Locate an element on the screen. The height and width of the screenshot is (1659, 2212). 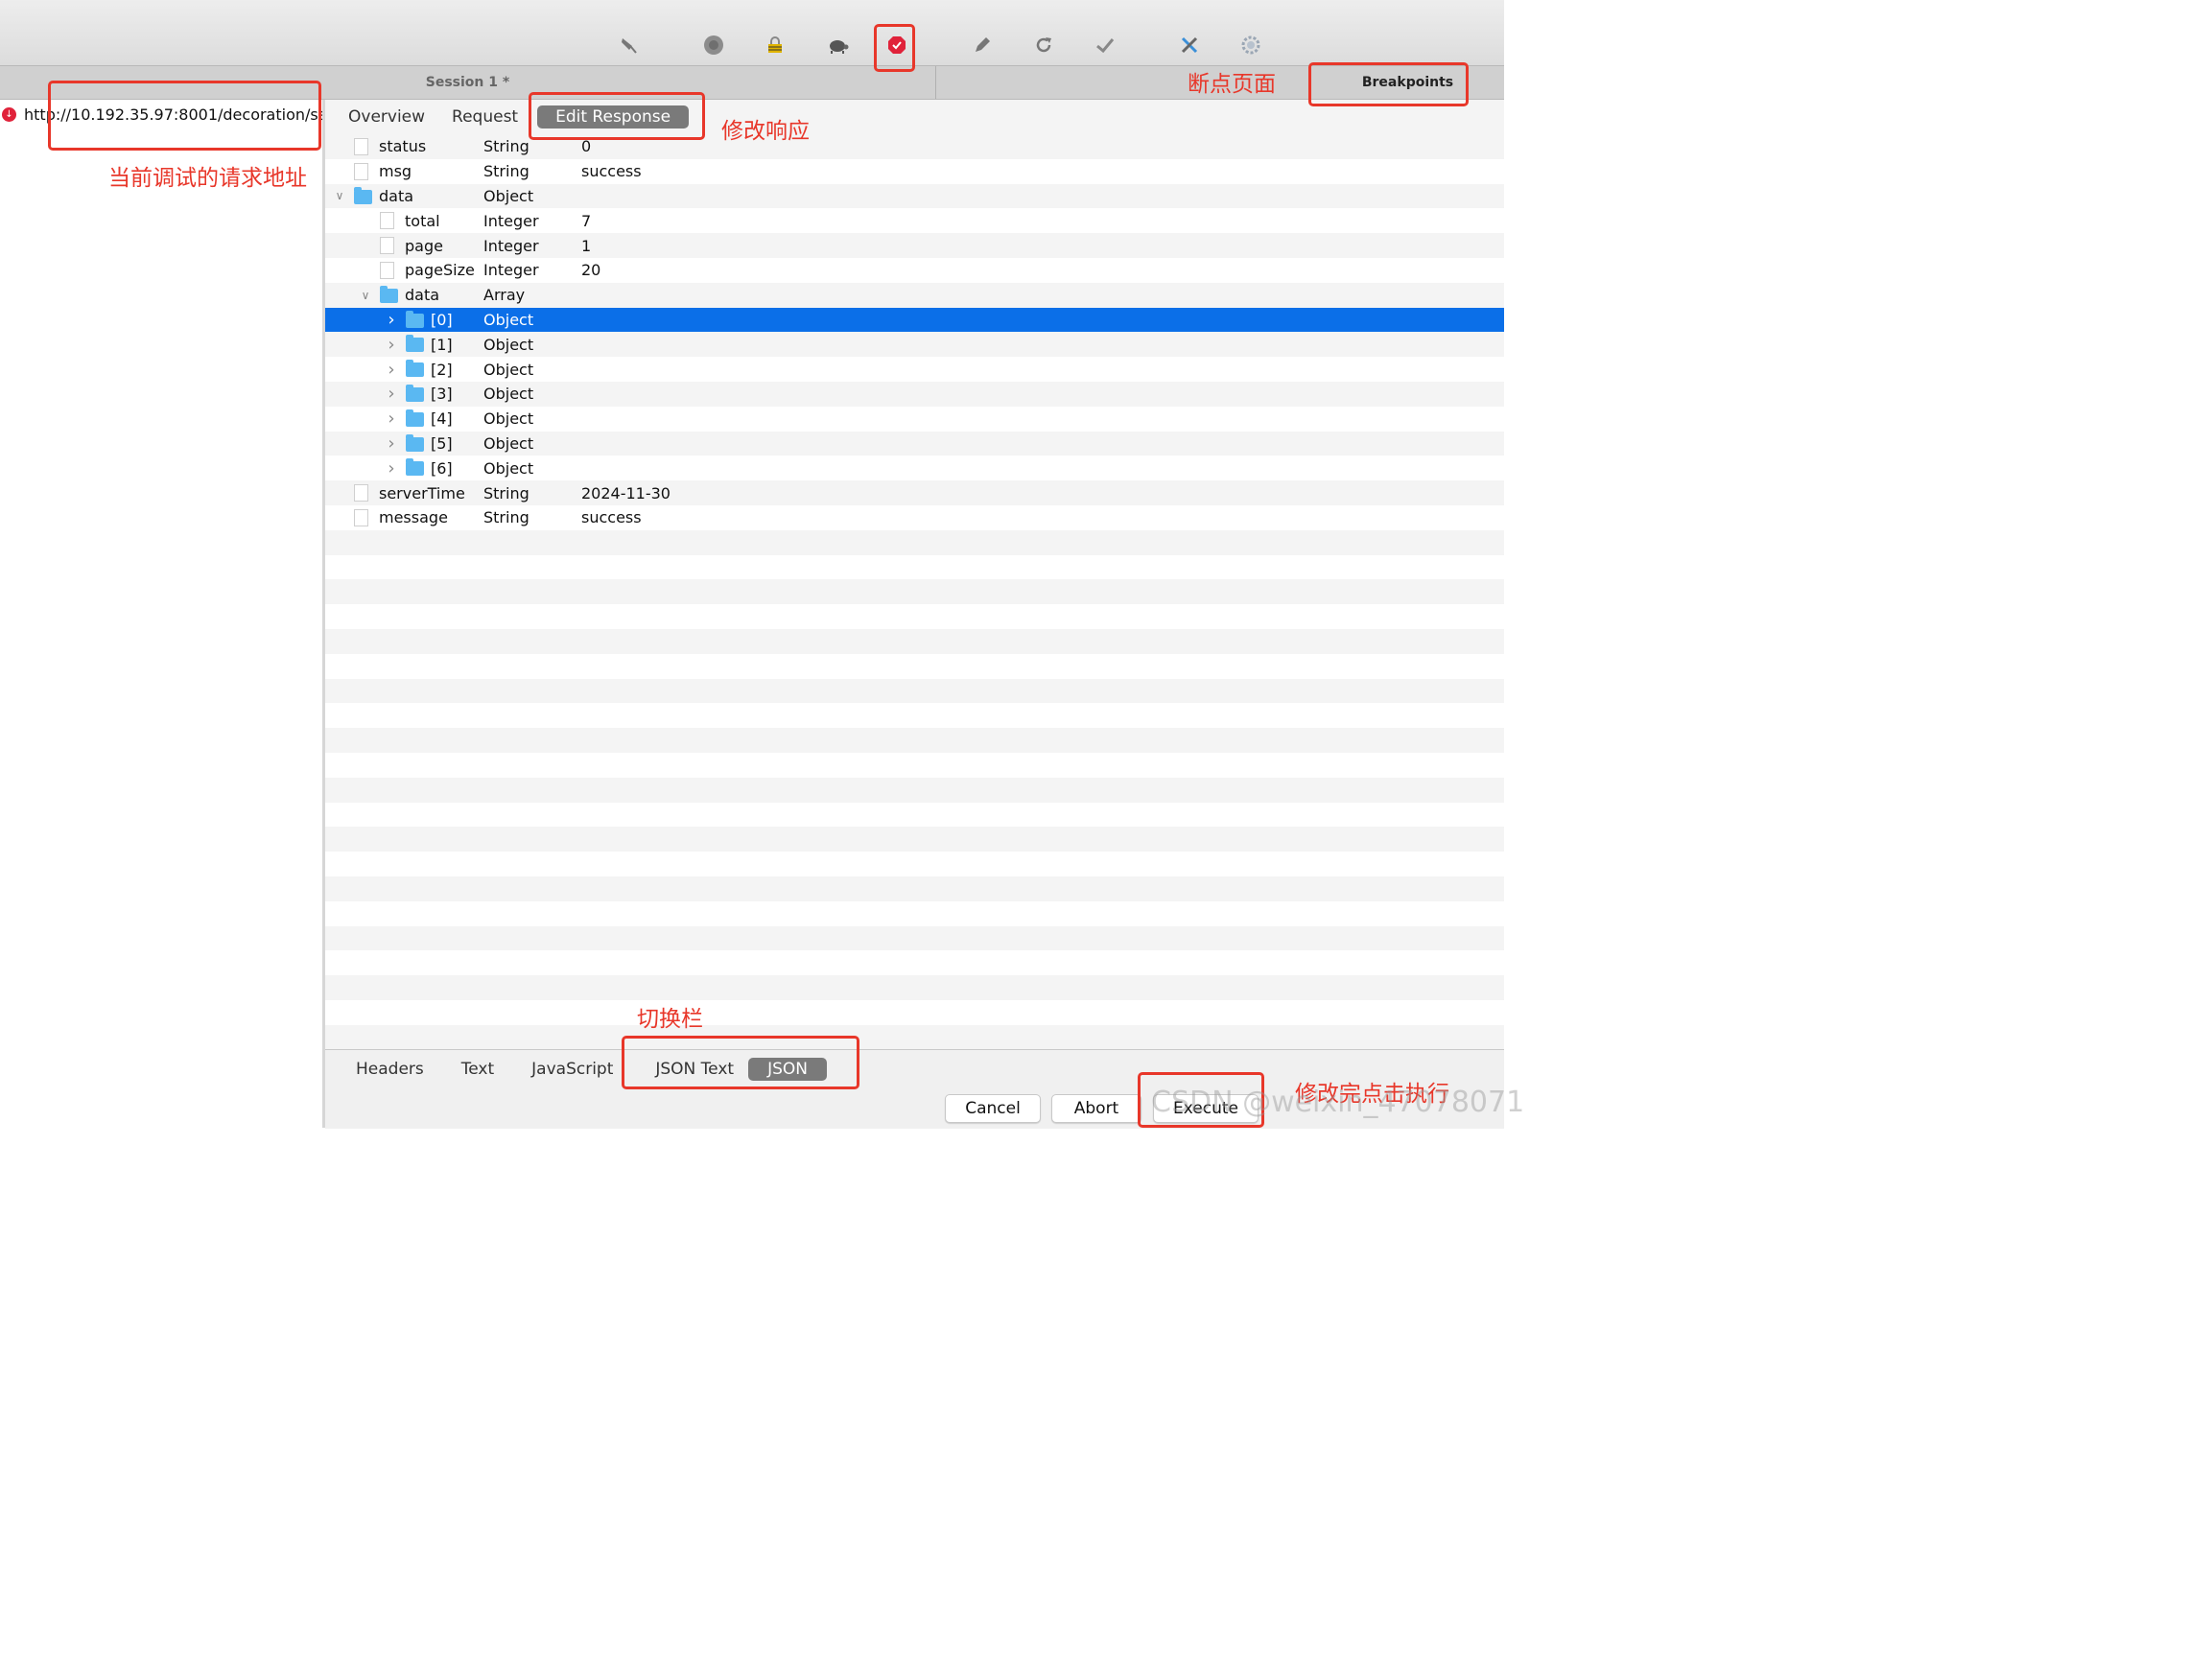
tree-row: page Integer 1 is located at coordinates (914, 246).